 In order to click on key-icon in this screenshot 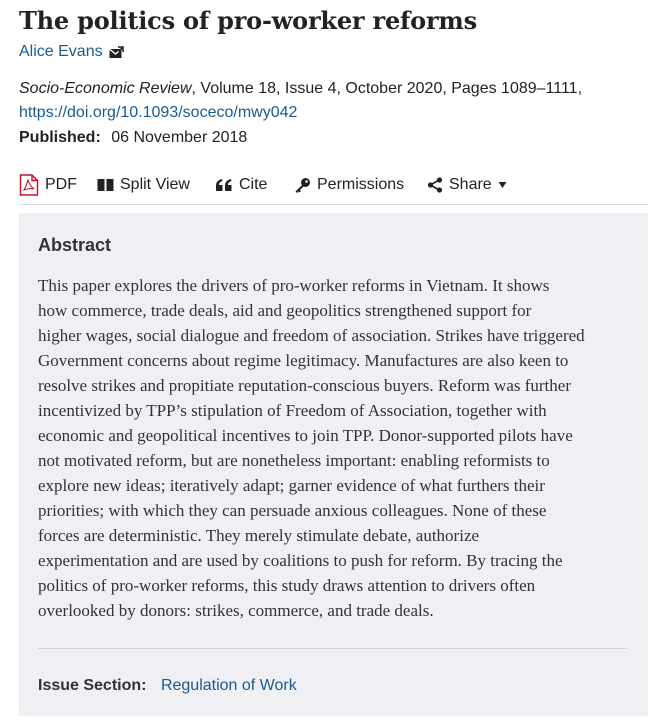, I will do `click(302, 185)`.